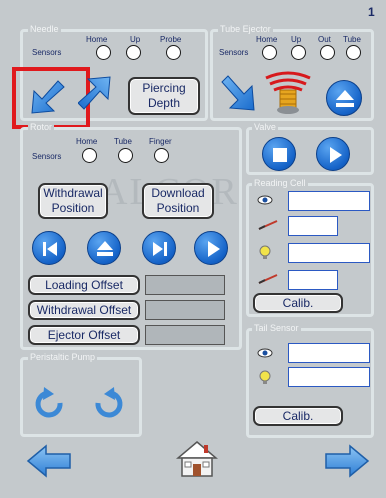 The width and height of the screenshot is (386, 498). What do you see at coordinates (73, 208) in the screenshot?
I see `withdrawal-position-label-line2: Position` at bounding box center [73, 208].